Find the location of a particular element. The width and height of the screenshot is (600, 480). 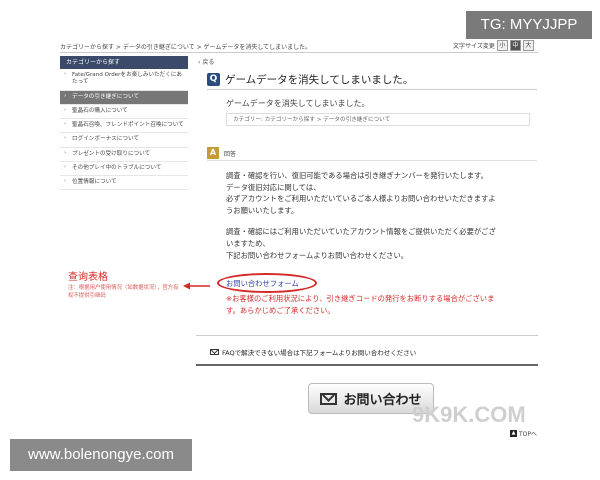

sidebar-header: カテゴリーから探す is located at coordinates (124, 62).